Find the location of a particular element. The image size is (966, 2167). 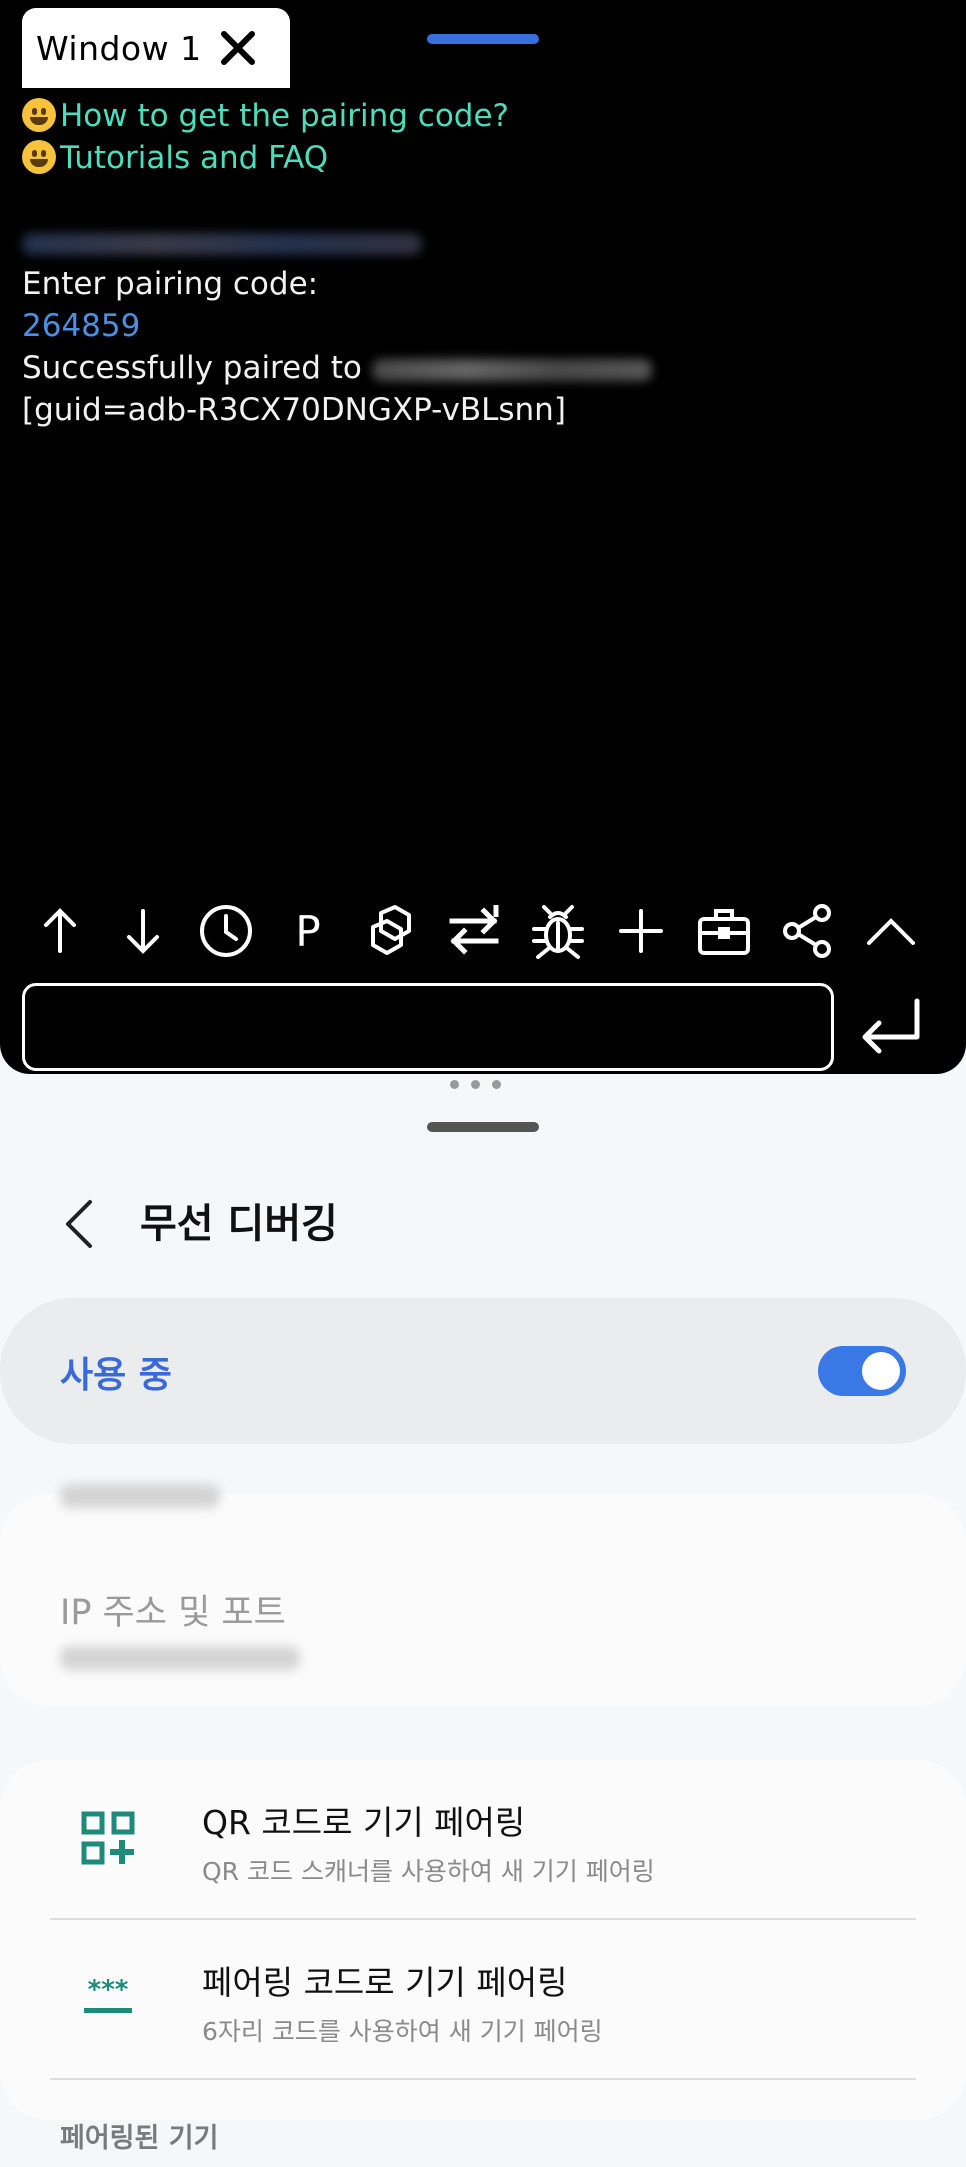

qr-pairing-option: QR 코드로 기기 페어링 QR 코드 스캐너를 사용하여 새 기기 페어링 is located at coordinates (483, 1839).